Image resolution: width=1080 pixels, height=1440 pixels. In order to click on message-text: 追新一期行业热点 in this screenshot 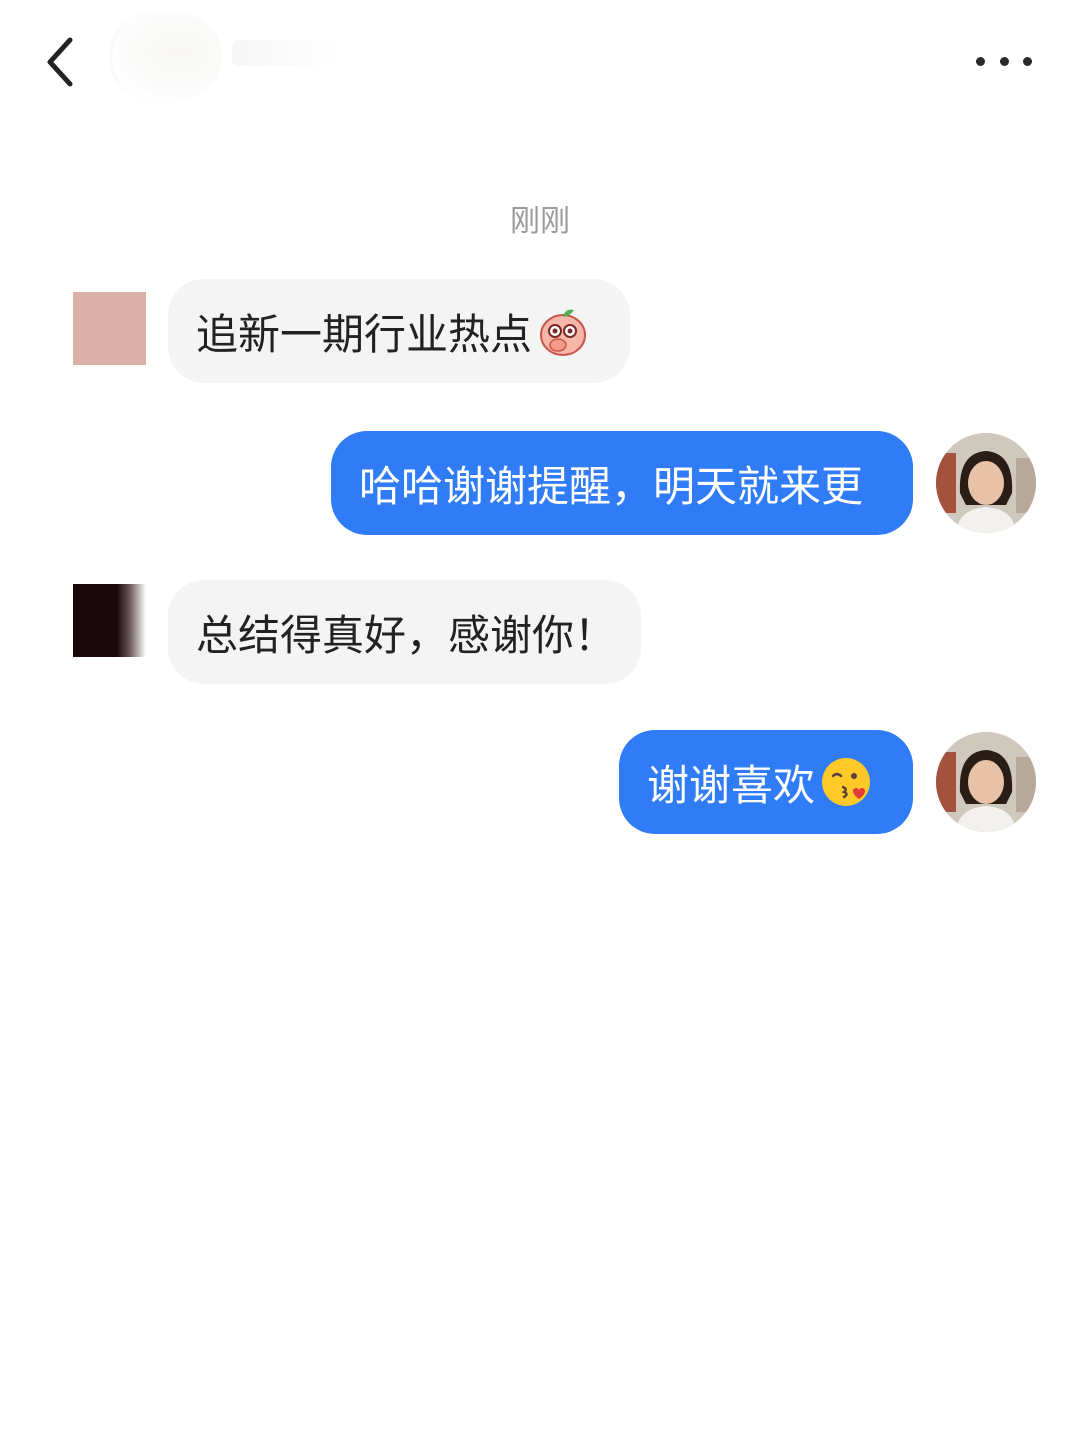, I will do `click(364, 334)`.